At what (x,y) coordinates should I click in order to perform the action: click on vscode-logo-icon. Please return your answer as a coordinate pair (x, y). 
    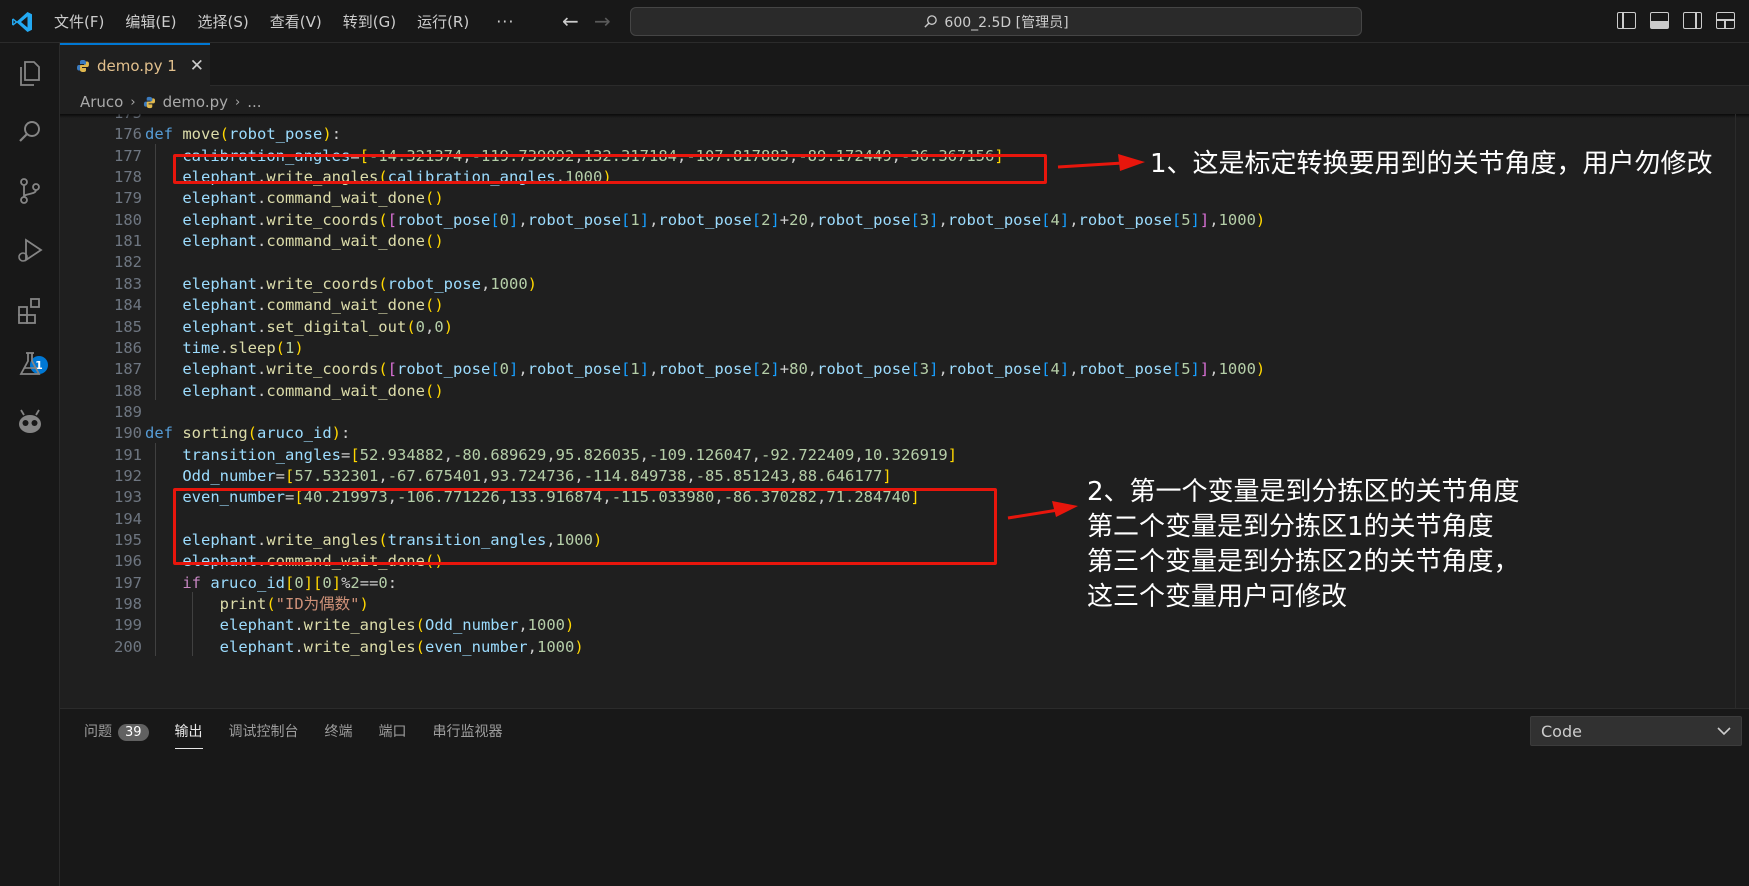
    Looking at the image, I should click on (22, 22).